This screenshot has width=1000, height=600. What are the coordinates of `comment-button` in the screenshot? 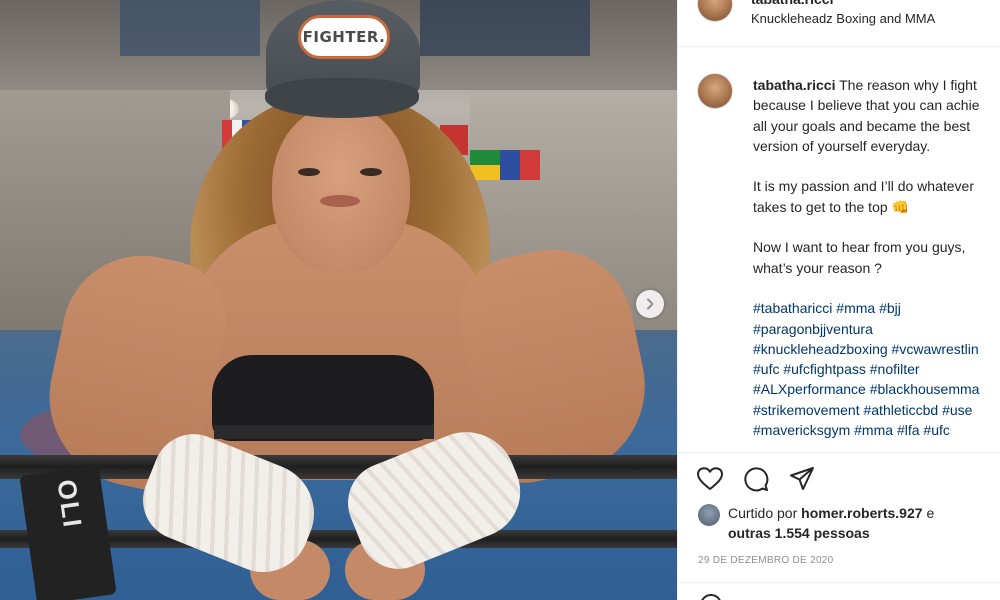 It's located at (756, 479).